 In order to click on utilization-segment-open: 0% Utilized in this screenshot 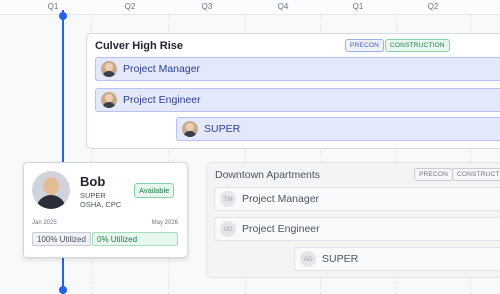, I will do `click(135, 239)`.